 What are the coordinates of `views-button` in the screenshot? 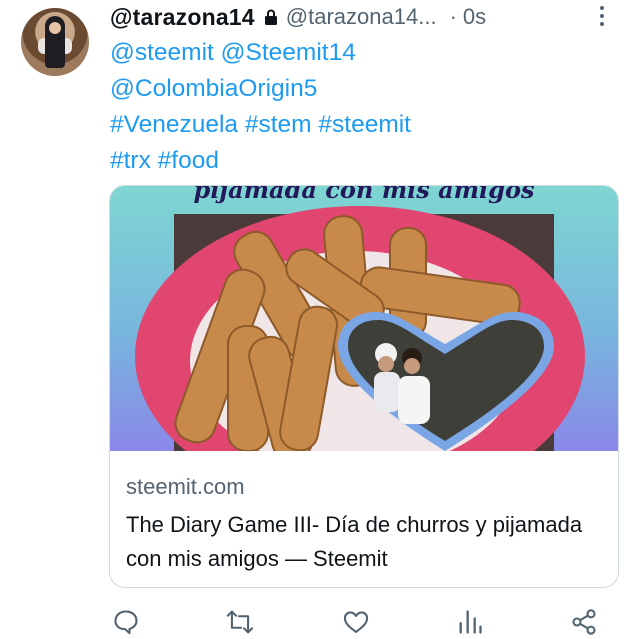 It's located at (470, 622).